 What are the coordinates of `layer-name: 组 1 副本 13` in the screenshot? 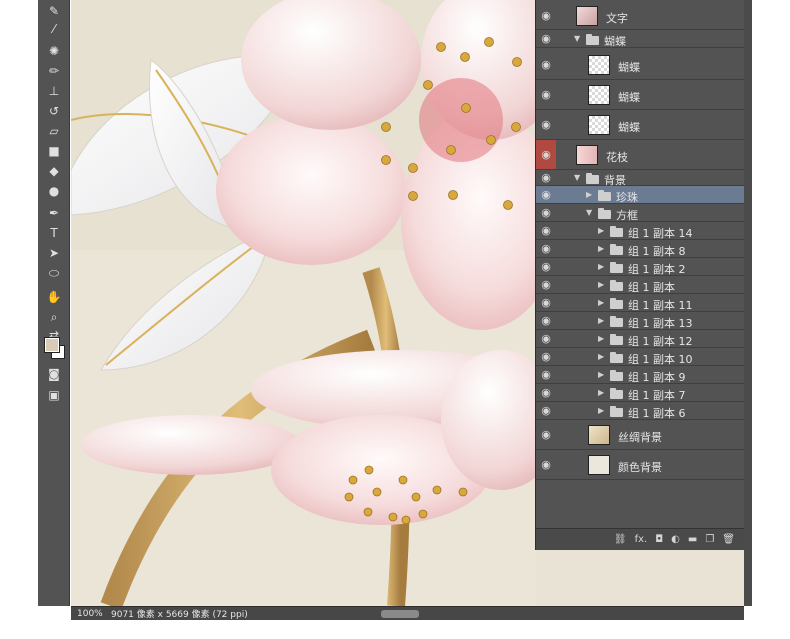 It's located at (660, 323).